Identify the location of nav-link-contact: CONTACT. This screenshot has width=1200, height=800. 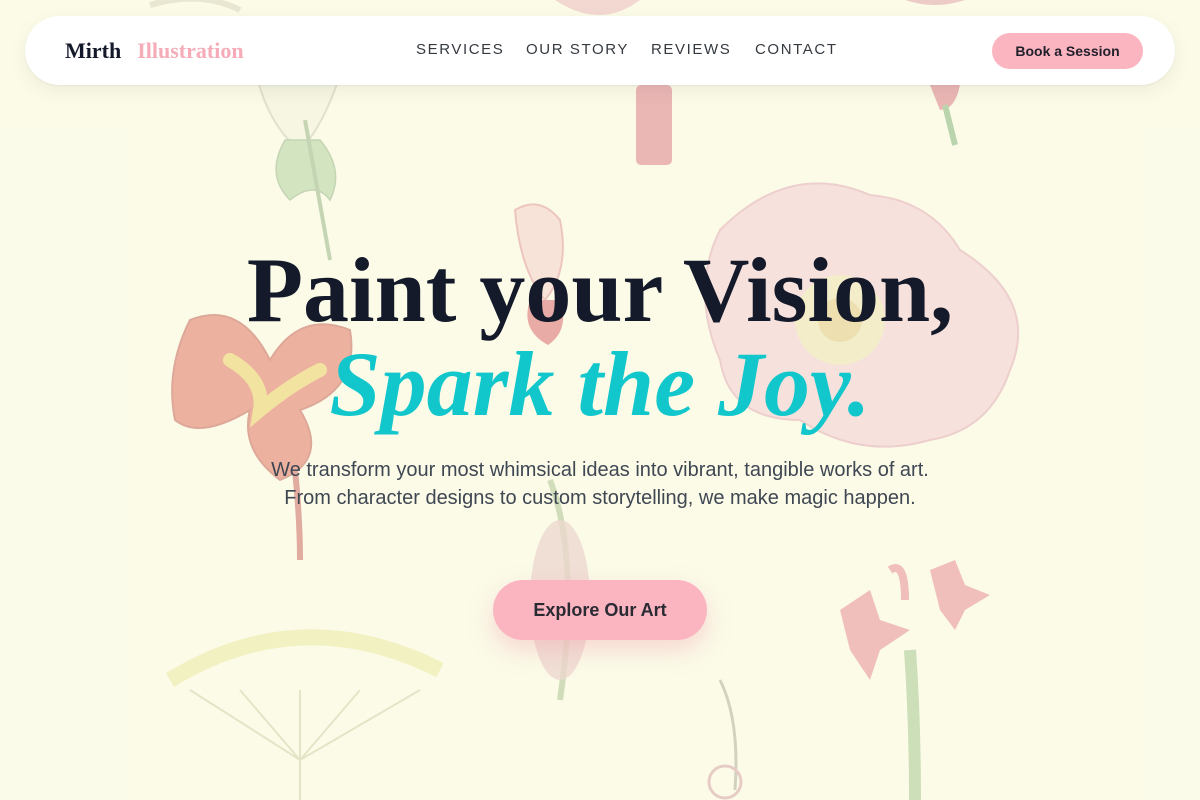
(796, 50).